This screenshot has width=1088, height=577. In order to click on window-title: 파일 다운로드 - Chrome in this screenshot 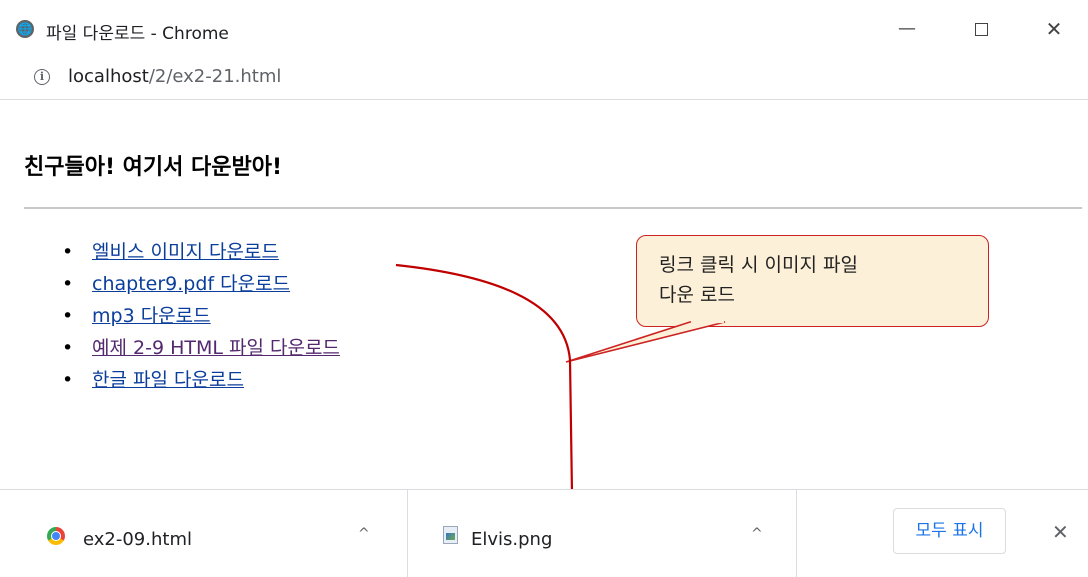, I will do `click(137, 34)`.